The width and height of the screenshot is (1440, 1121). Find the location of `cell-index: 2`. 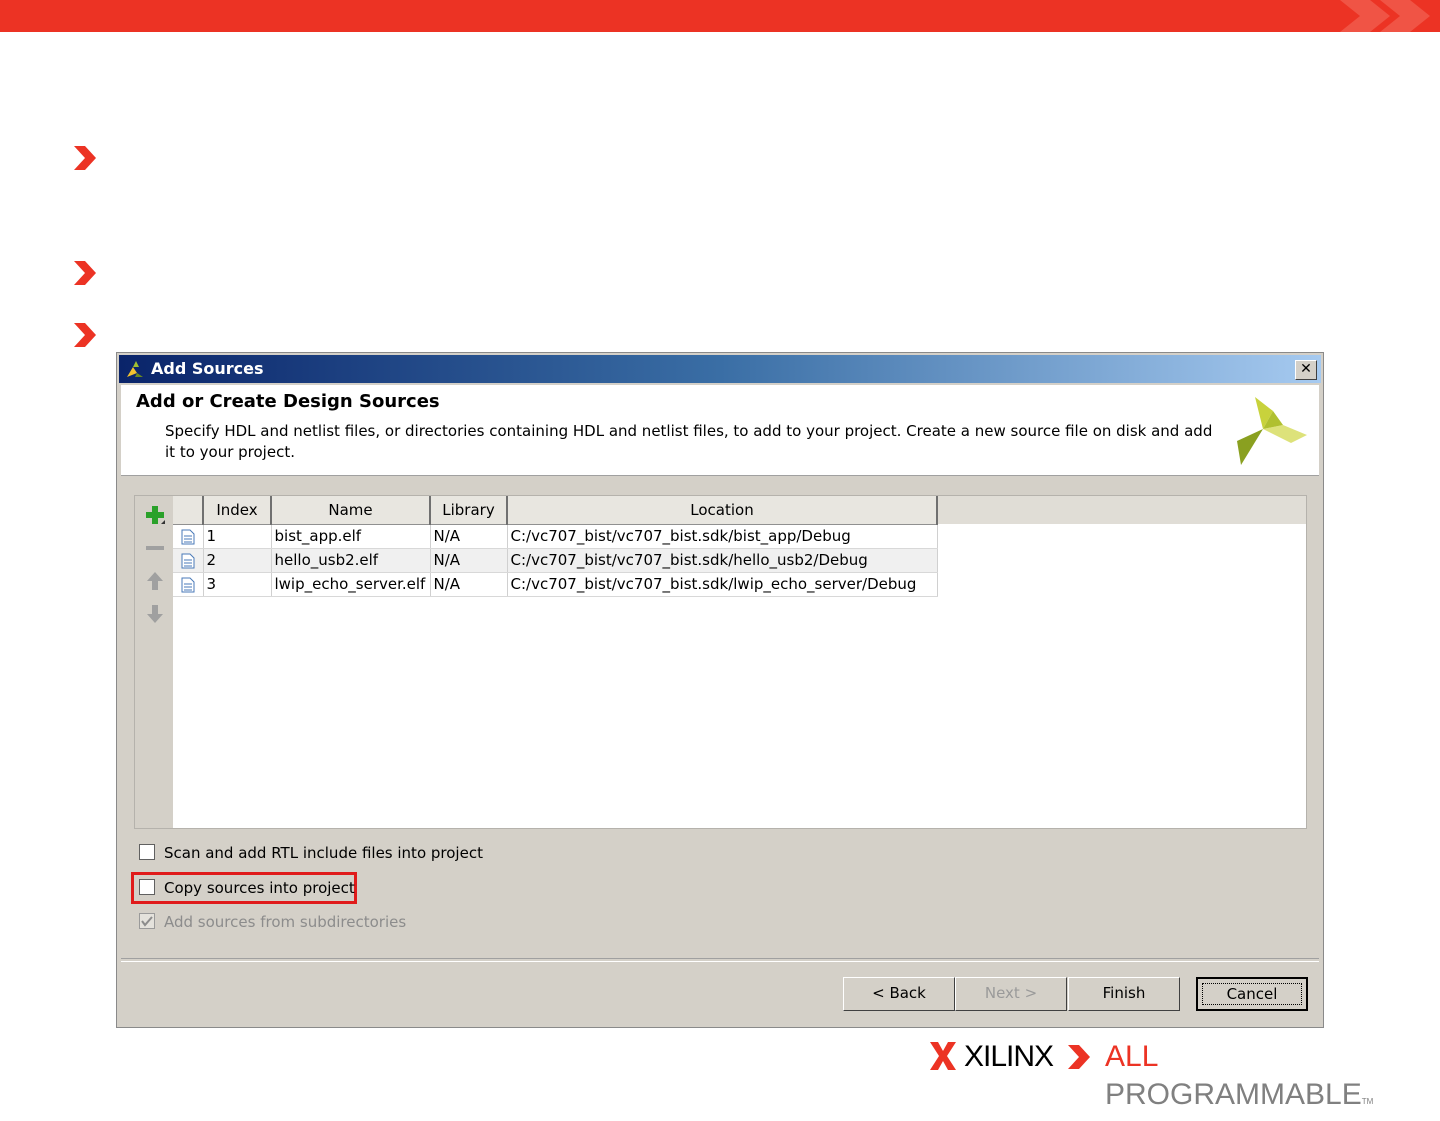

cell-index: 2 is located at coordinates (237, 560).